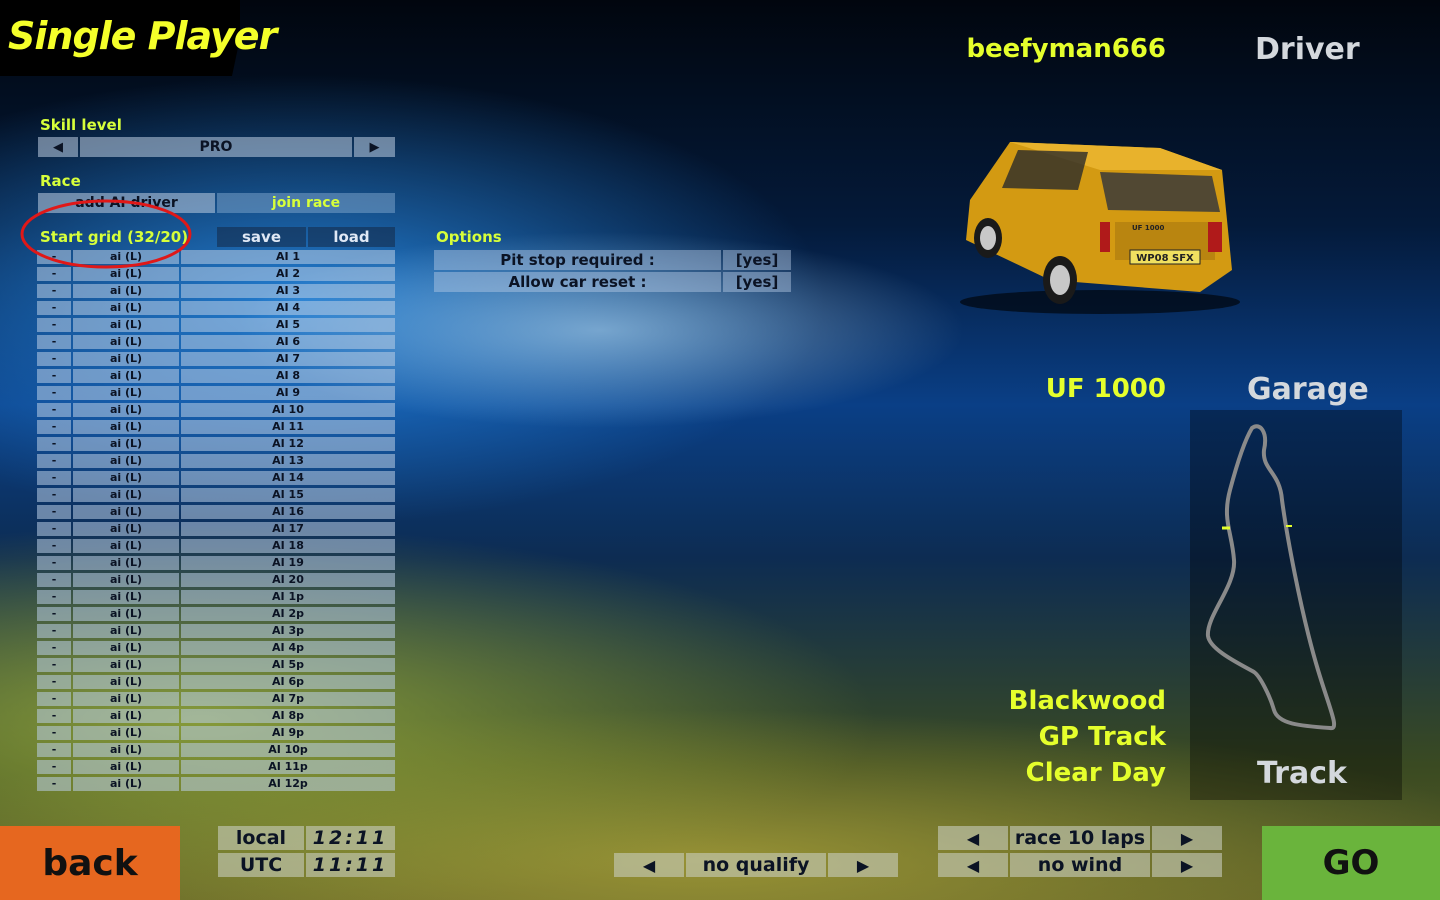 Image resolution: width=1440 pixels, height=900 pixels. Describe the element at coordinates (288, 478) in the screenshot. I see `grid-row-name: AI 14` at that location.